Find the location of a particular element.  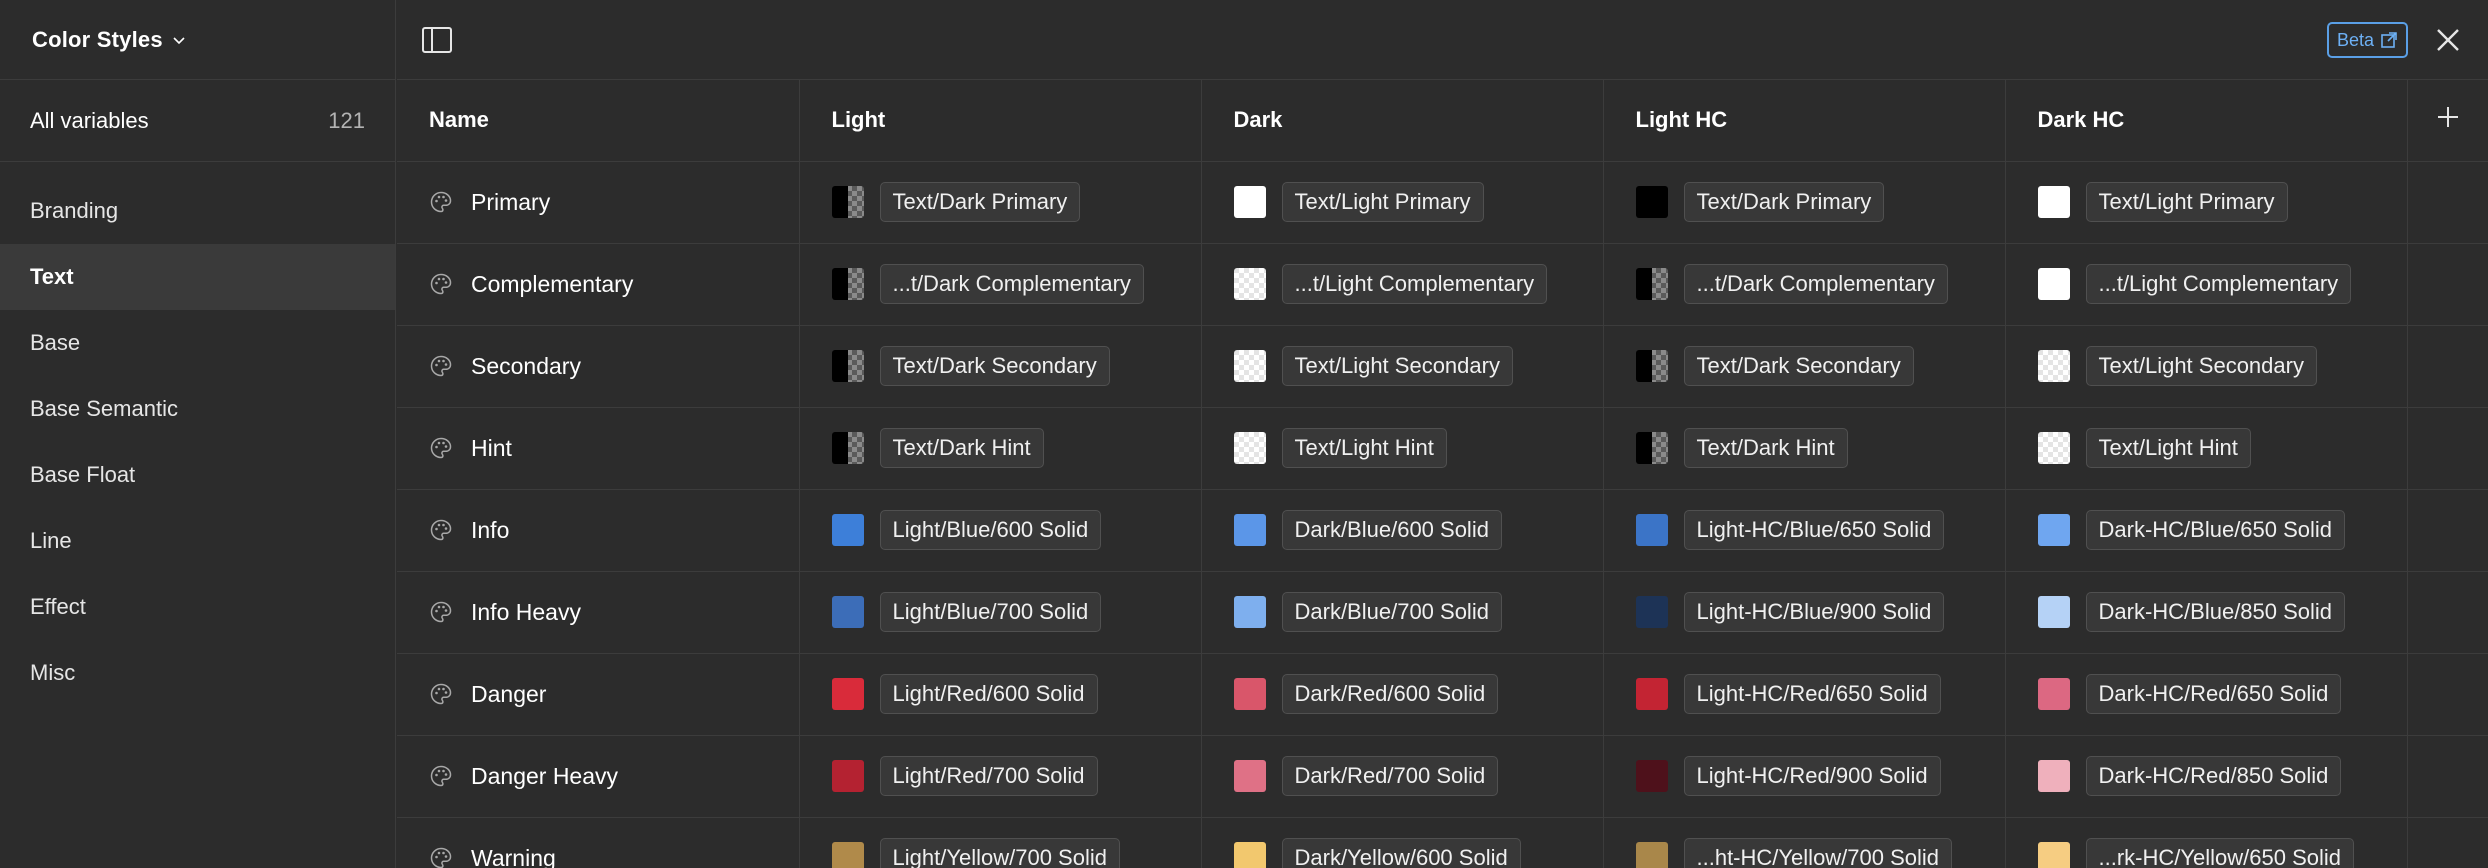

alias-chip: ...rk-HC/Yellow/650 Solid is located at coordinates (2220, 853).